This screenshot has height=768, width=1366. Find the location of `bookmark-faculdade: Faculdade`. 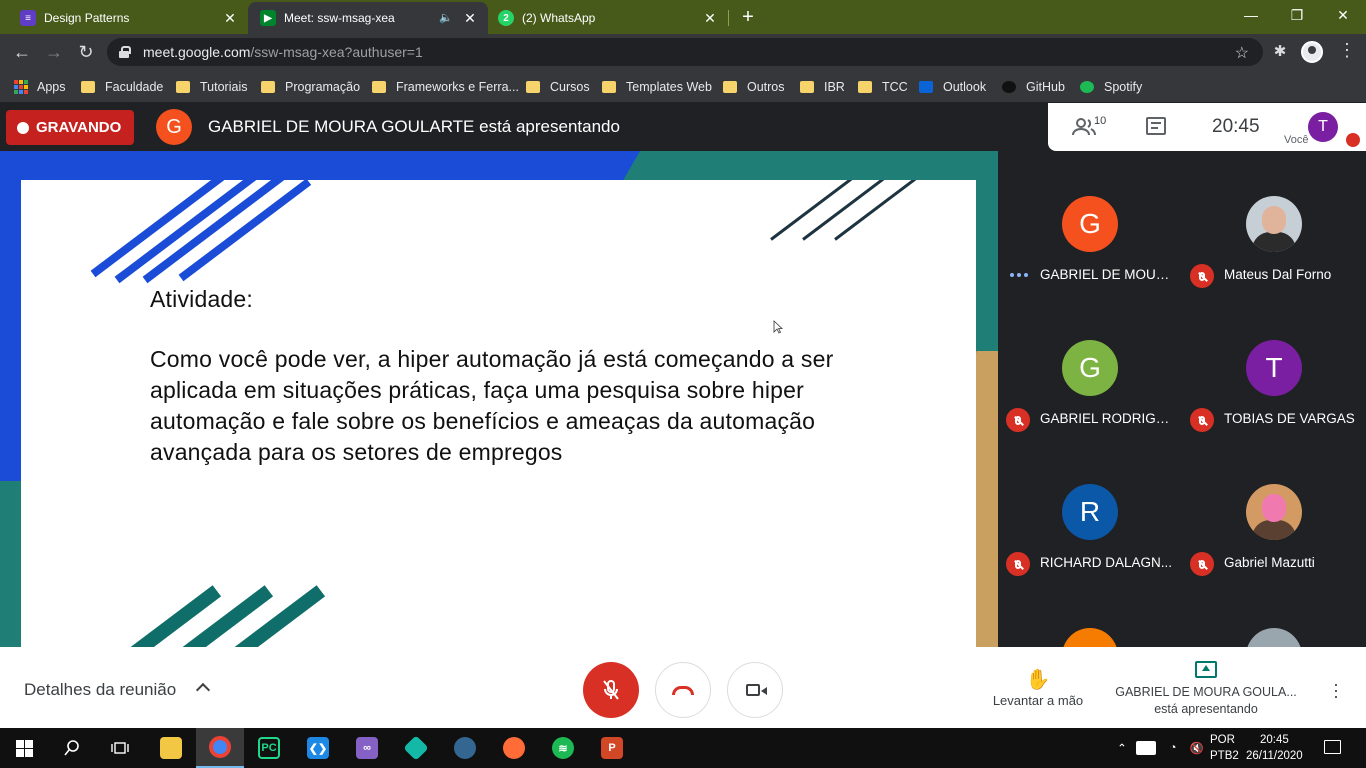

bookmark-faculdade: Faculdade is located at coordinates (122, 87).